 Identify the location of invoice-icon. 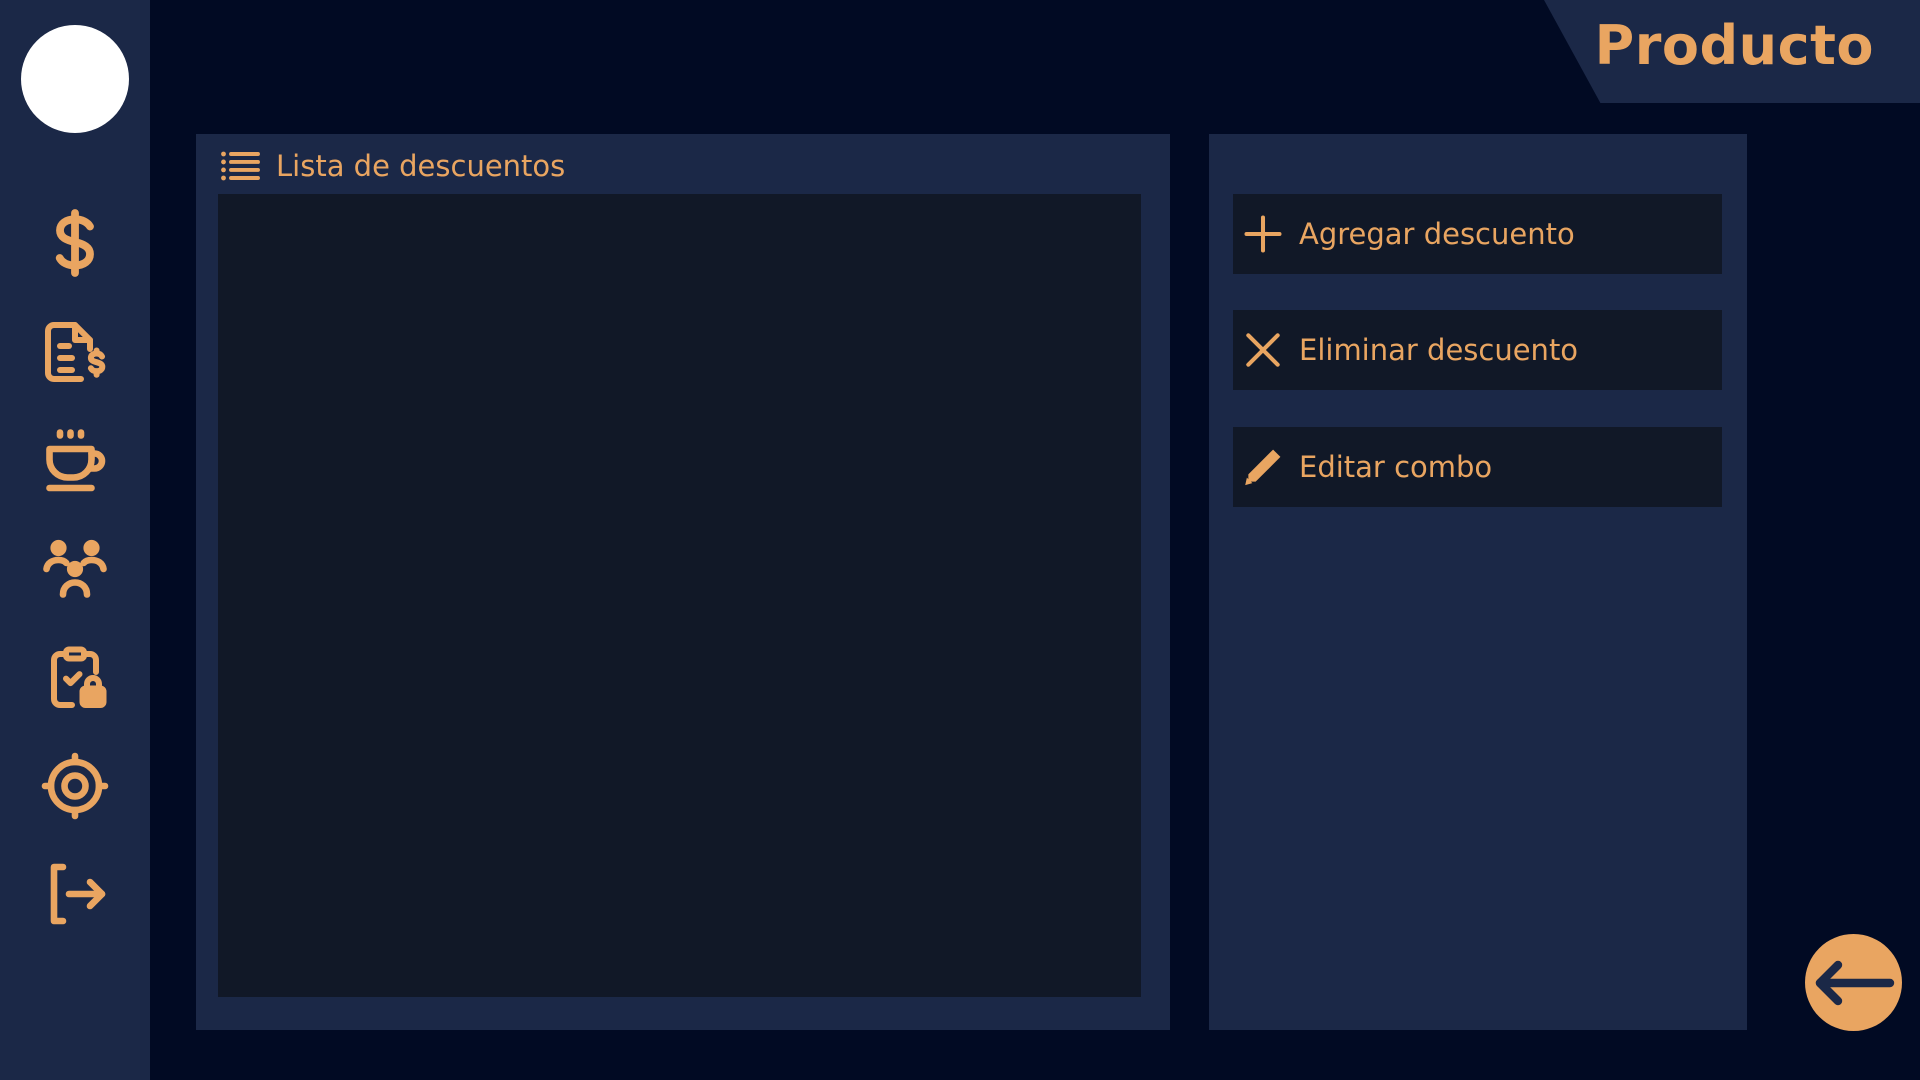
(75, 352).